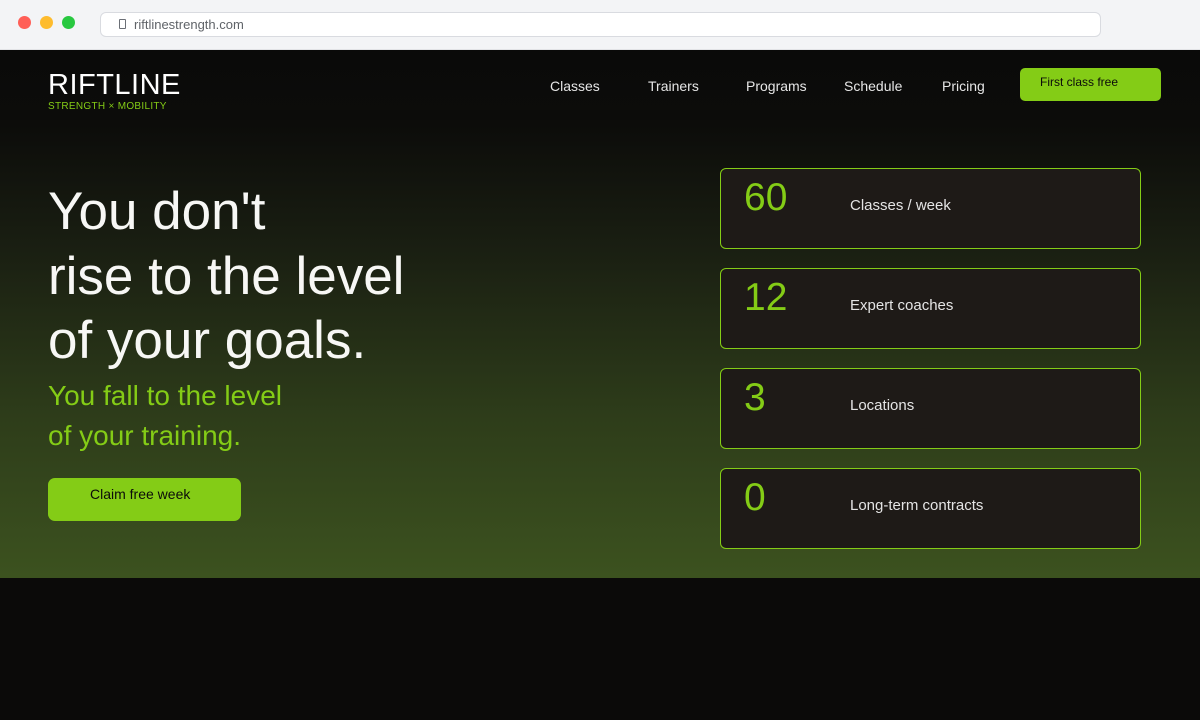 The height and width of the screenshot is (720, 1200). I want to click on stat-card-classes: 60 Classes / week, so click(930, 208).